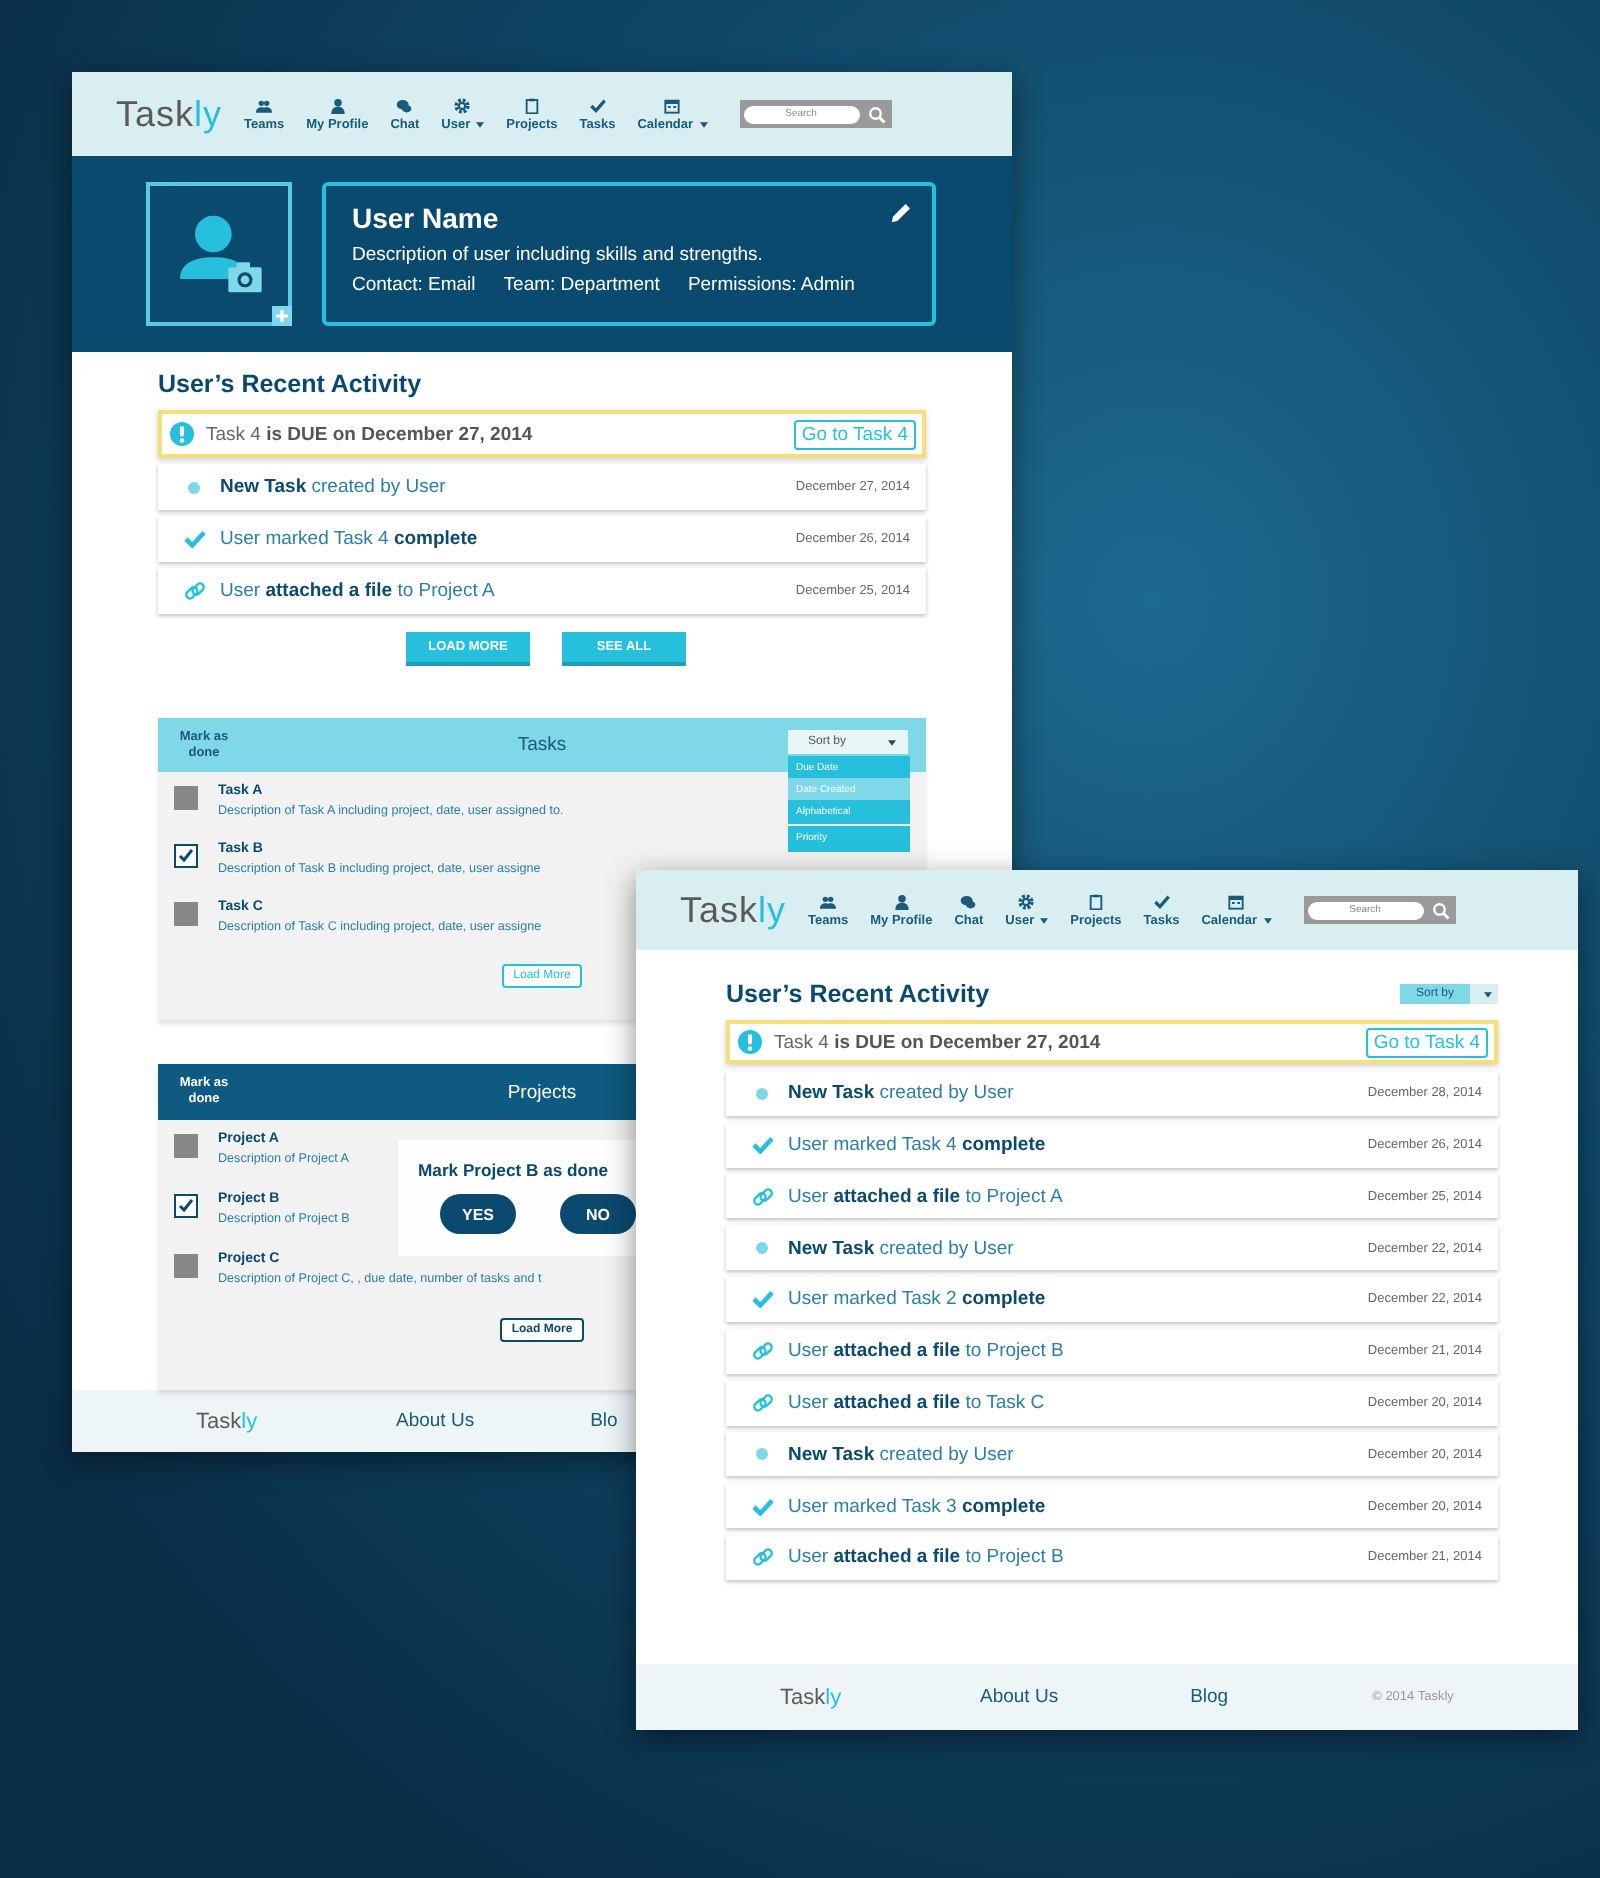 This screenshot has height=1878, width=1600. Describe the element at coordinates (414, 285) in the screenshot. I see `contact-text: Contact: Email` at that location.